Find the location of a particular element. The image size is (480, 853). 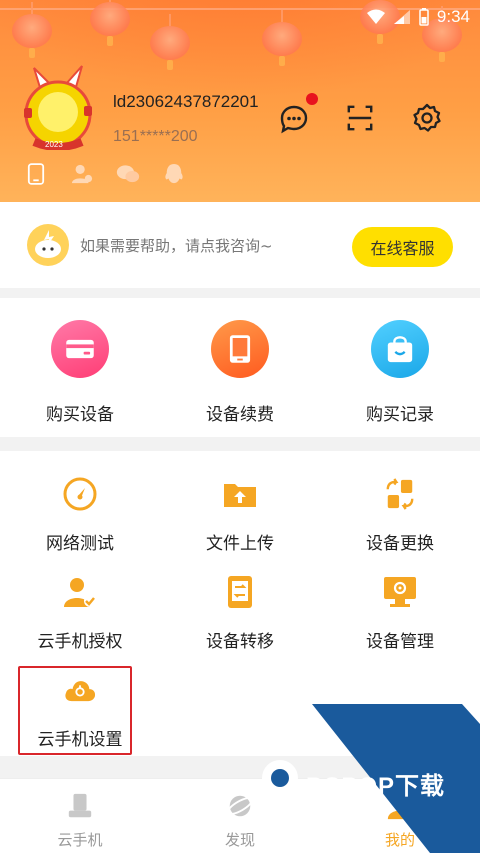

help-prompt: 如果需要帮助，请点我咨询~ is located at coordinates (176, 246).